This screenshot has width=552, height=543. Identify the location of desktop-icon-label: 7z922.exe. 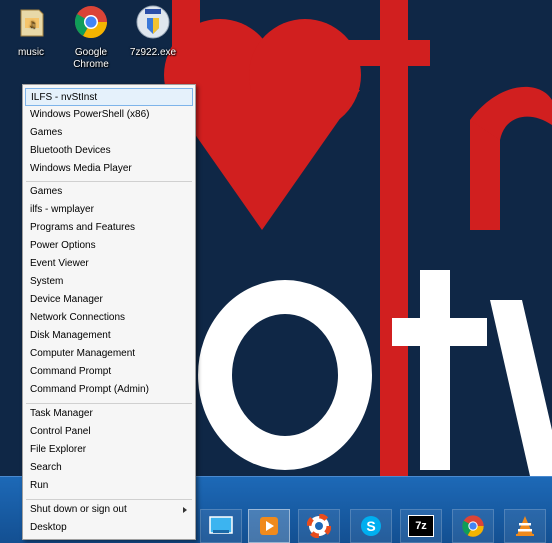
(153, 52).